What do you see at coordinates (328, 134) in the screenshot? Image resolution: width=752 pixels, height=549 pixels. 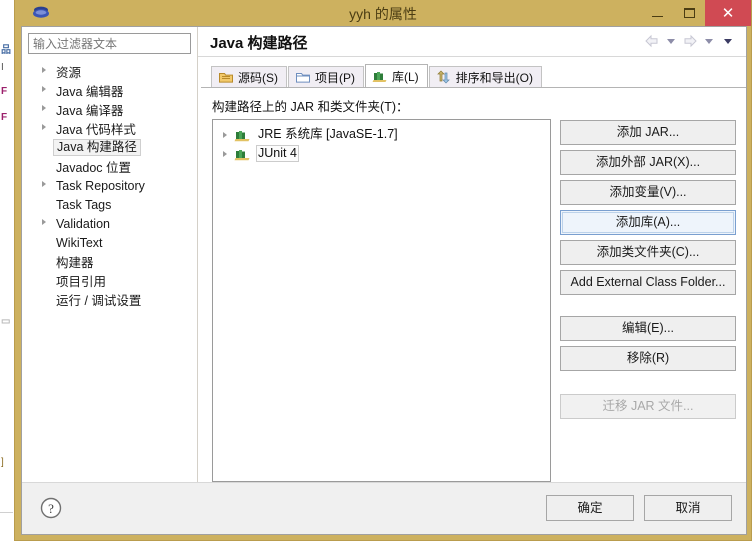 I see `list-item-label: JRE 系统库 [JavaSE-1.7]` at bounding box center [328, 134].